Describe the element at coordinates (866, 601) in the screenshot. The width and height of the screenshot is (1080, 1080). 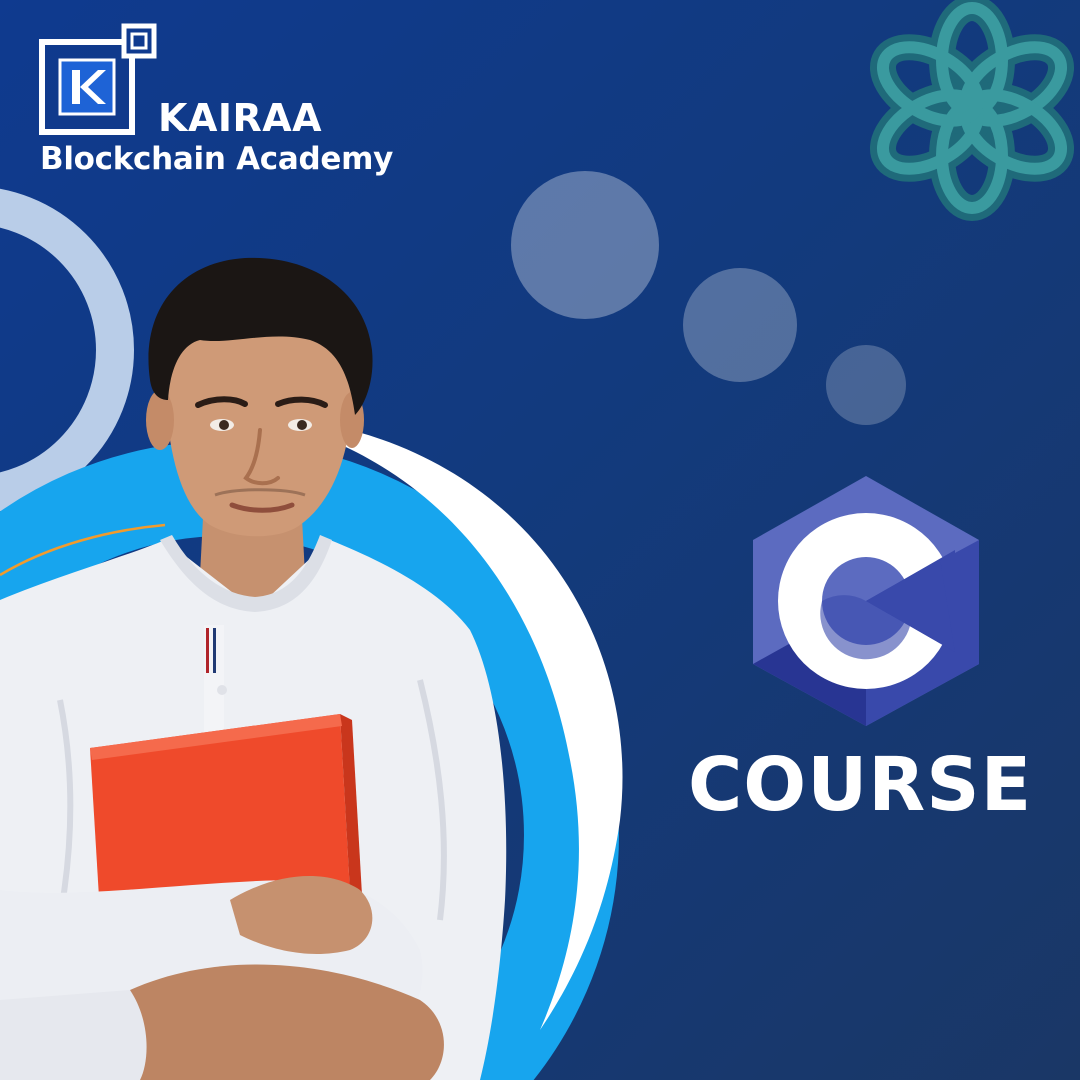
I see `c-language-hexagon-icon` at that location.